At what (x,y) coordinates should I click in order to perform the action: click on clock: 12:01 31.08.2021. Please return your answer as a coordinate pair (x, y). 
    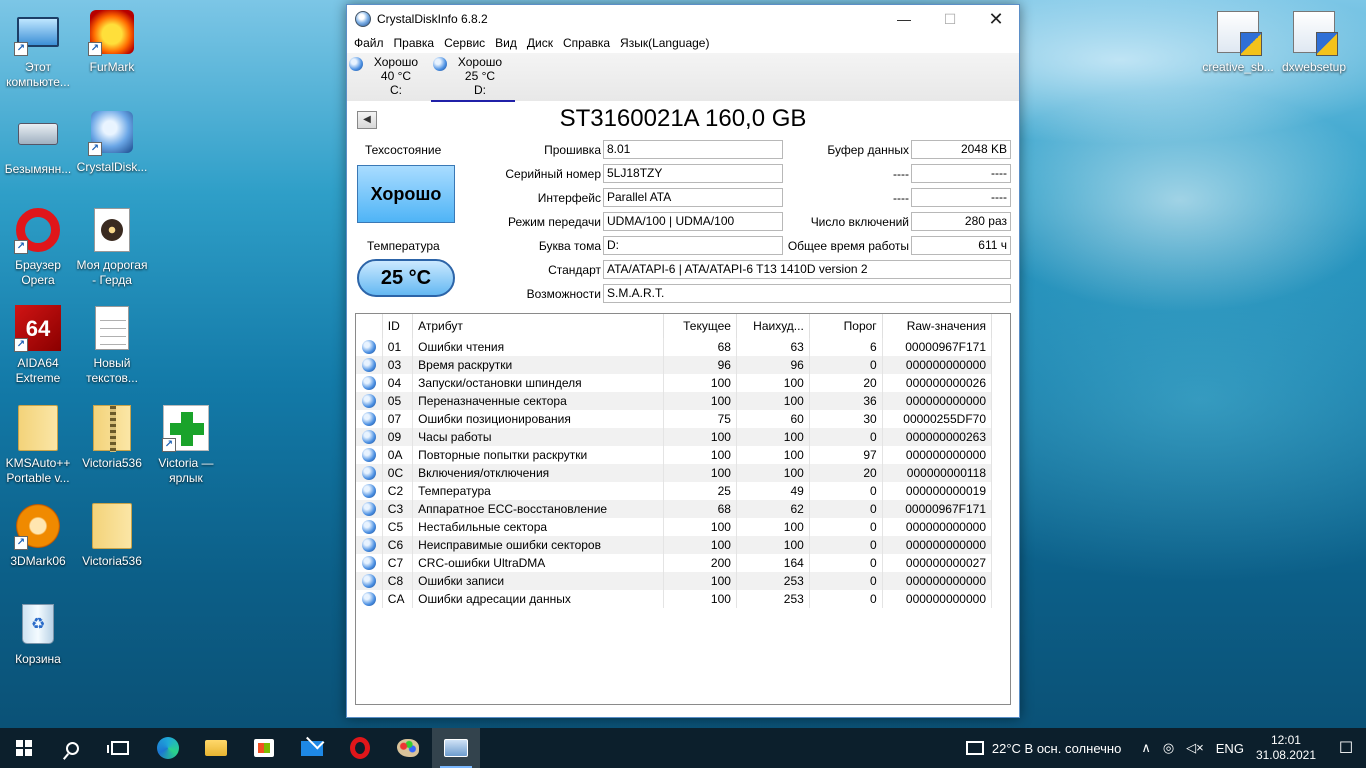
    Looking at the image, I should click on (1286, 748).